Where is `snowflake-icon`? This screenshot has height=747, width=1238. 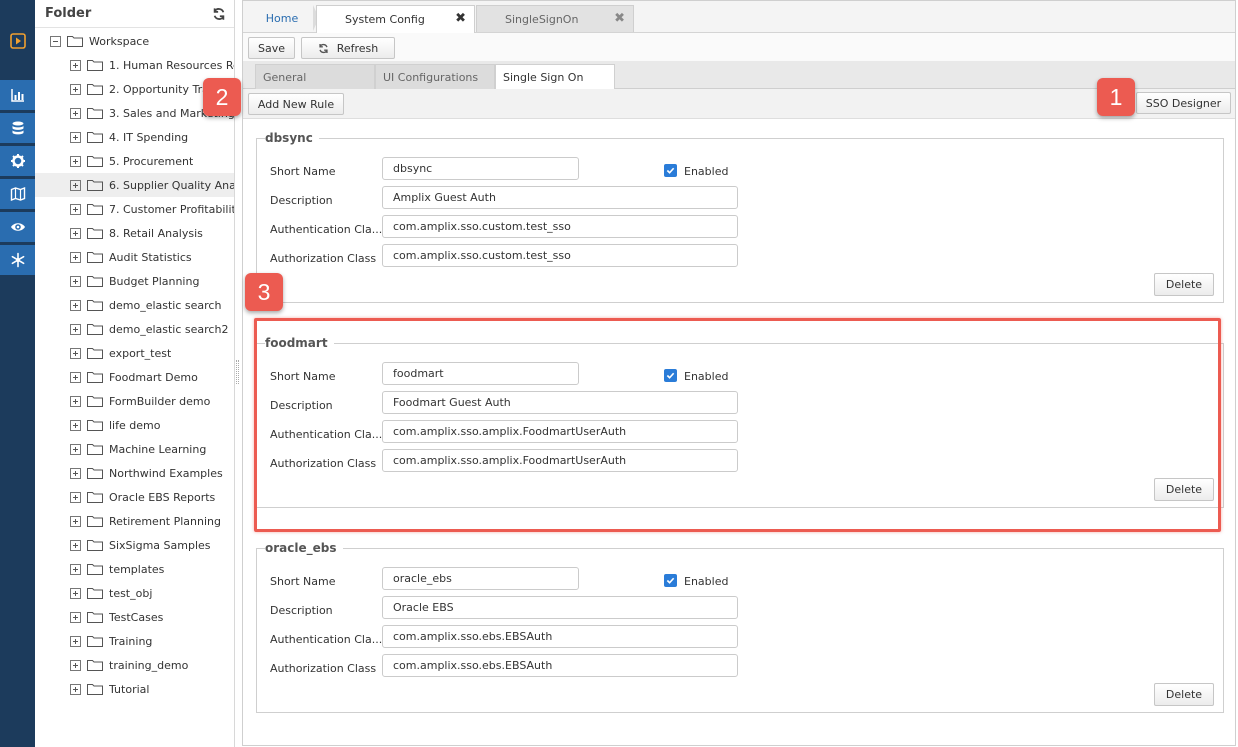 snowflake-icon is located at coordinates (17, 260).